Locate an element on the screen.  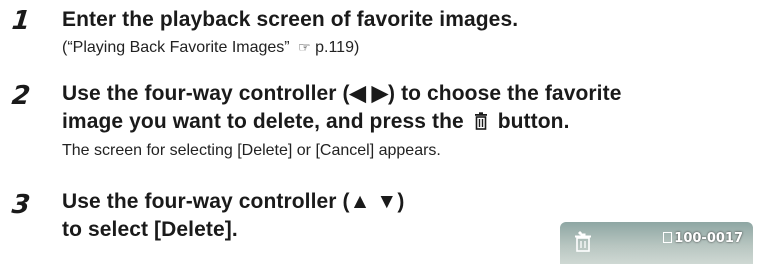
favorite-delete-icon is located at coordinates (583, 241).